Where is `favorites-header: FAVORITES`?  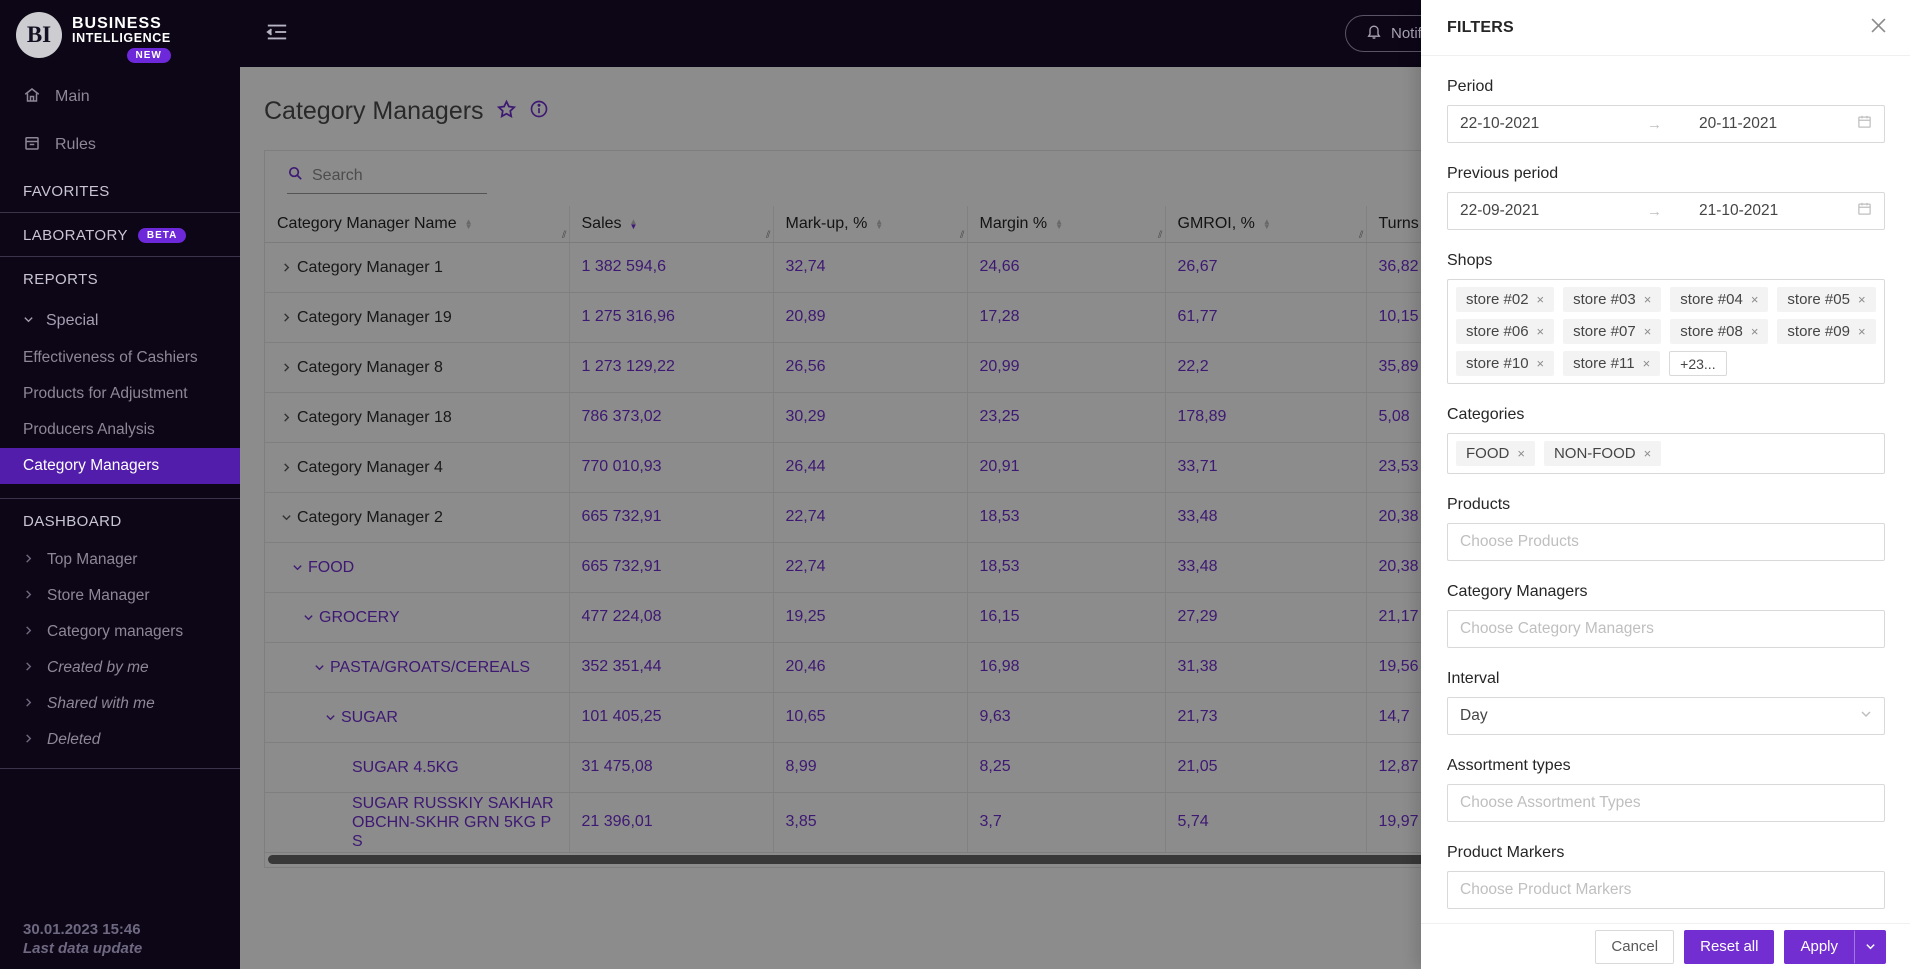 favorites-header: FAVORITES is located at coordinates (120, 190).